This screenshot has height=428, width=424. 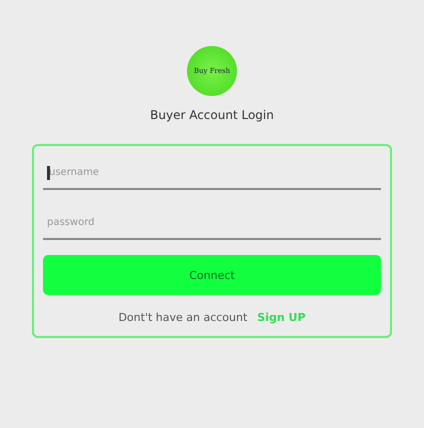 What do you see at coordinates (212, 115) in the screenshot?
I see `page-title: Buyer Account Login` at bounding box center [212, 115].